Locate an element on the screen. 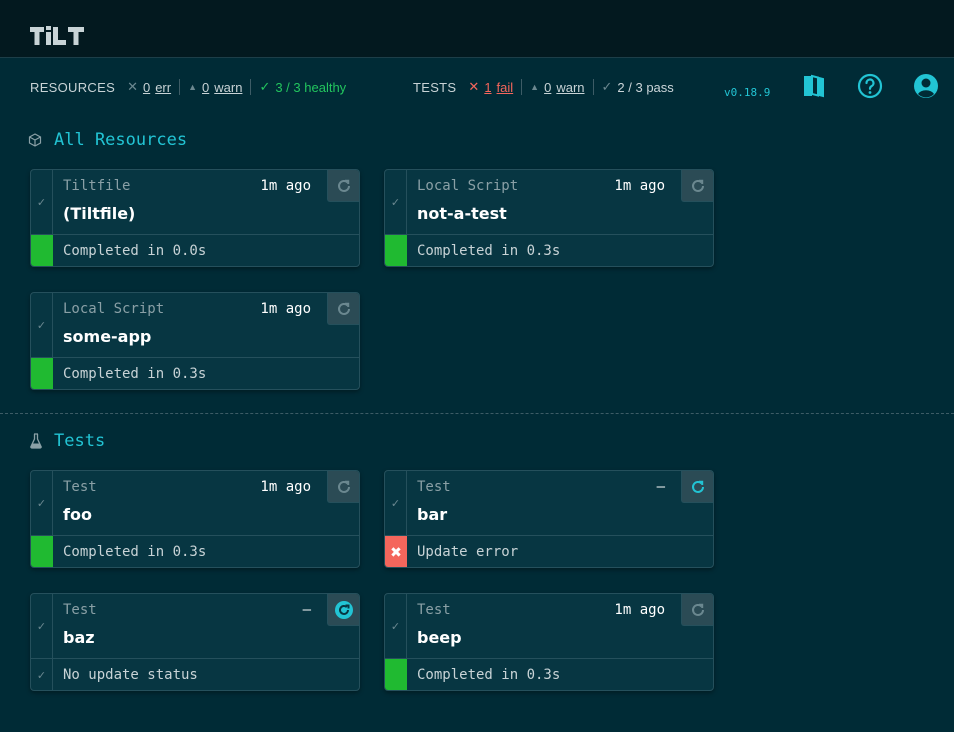  resources-err-count: 0 is located at coordinates (146, 87).